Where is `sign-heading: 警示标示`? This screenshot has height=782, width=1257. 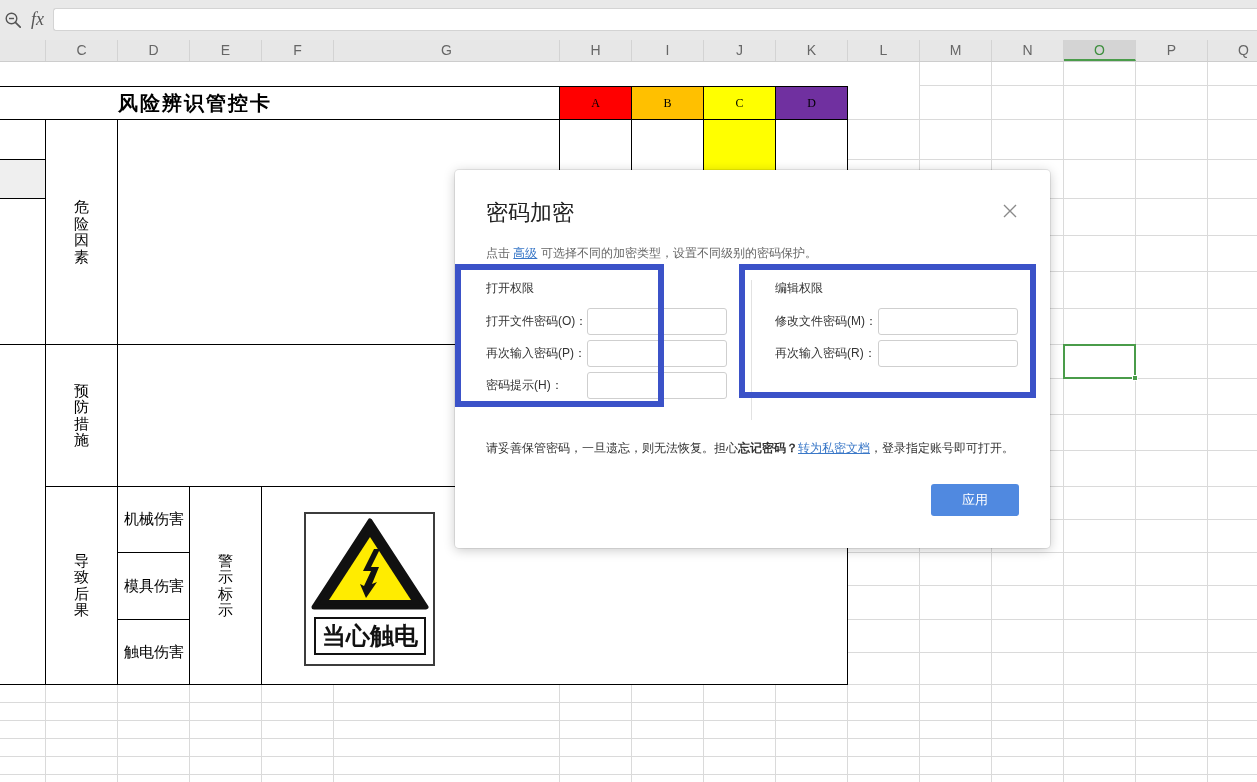
sign-heading: 警示标示 is located at coordinates (225, 585).